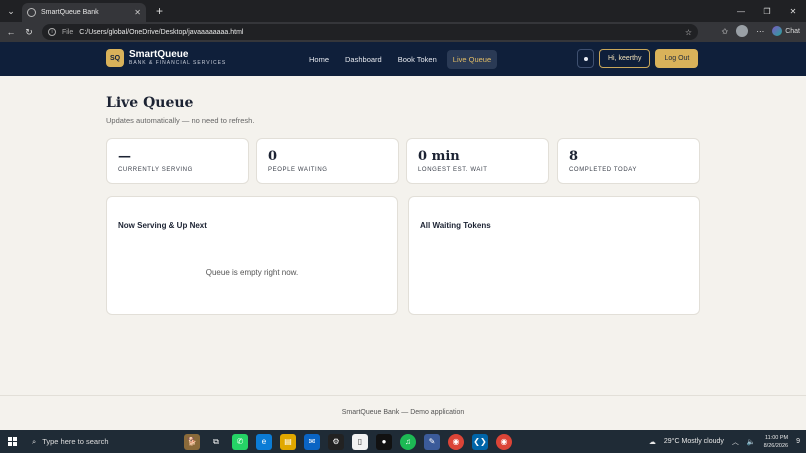 The height and width of the screenshot is (453, 806). What do you see at coordinates (52, 32) in the screenshot?
I see `info-icon: i` at bounding box center [52, 32].